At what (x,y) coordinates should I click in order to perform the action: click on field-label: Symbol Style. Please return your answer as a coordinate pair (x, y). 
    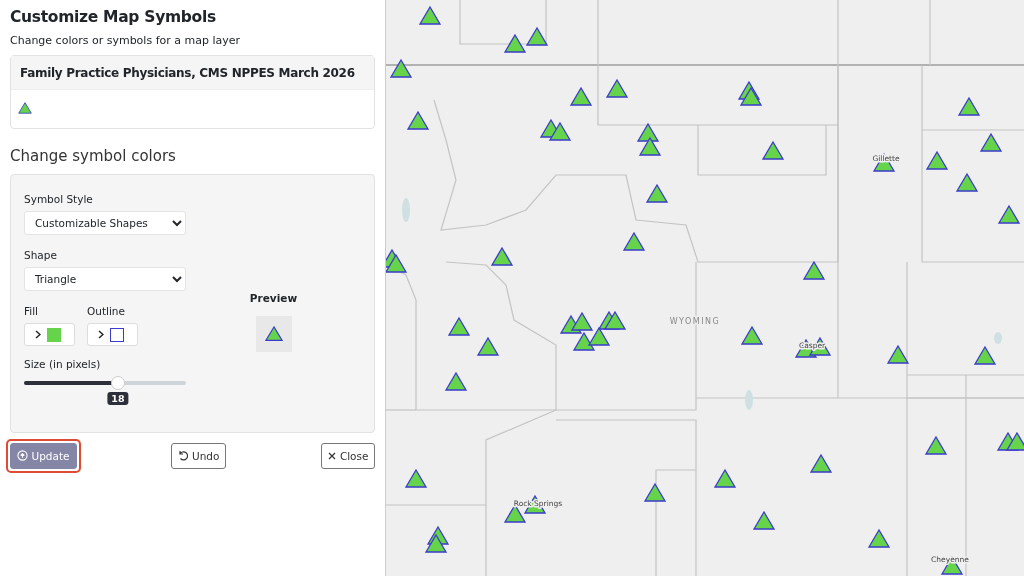
    Looking at the image, I should click on (59, 199).